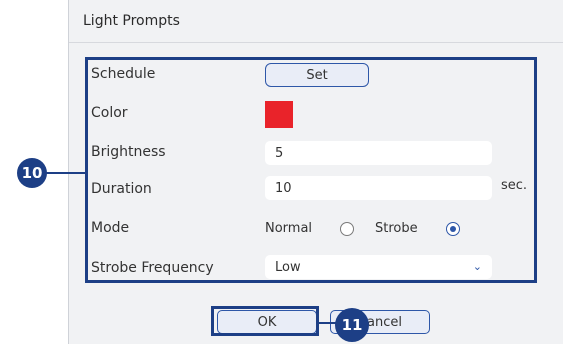  Describe the element at coordinates (317, 75) in the screenshot. I see `schedule-set-button: Set` at that location.